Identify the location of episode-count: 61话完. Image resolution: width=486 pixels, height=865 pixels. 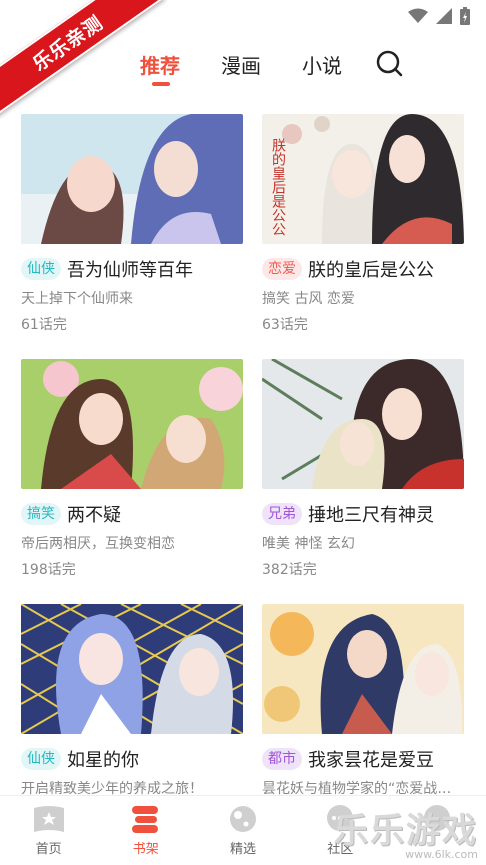
(44, 325).